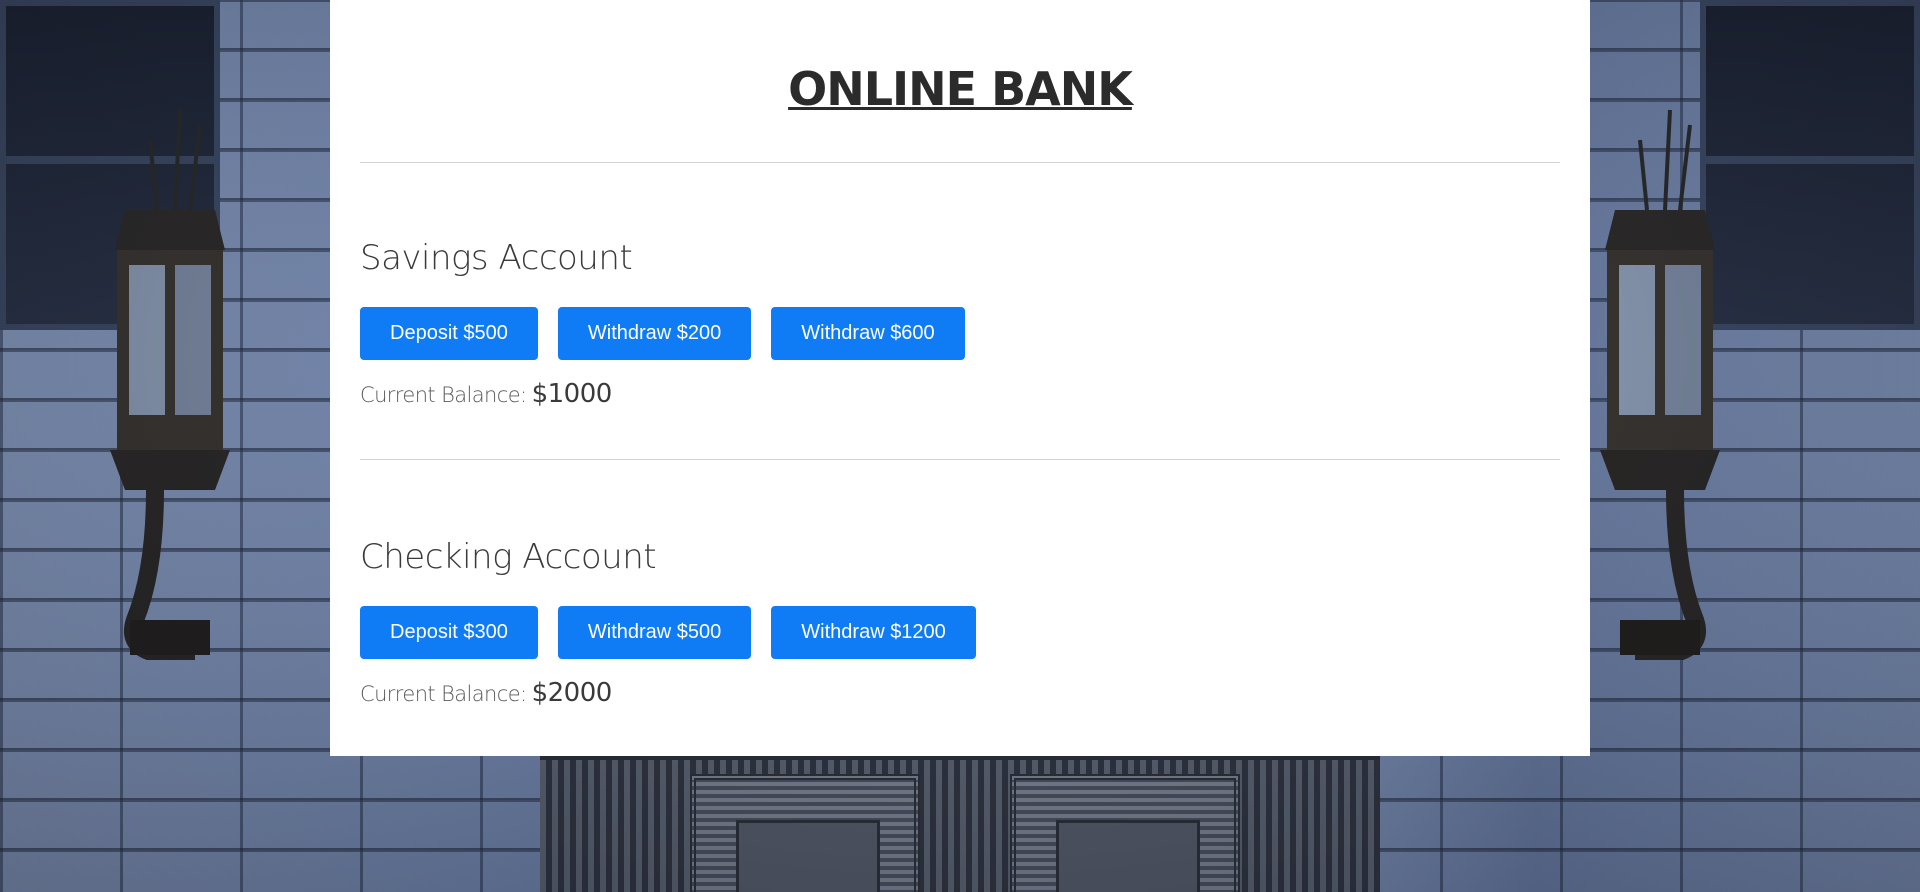  What do you see at coordinates (572, 693) in the screenshot?
I see `balance-value: $2000` at bounding box center [572, 693].